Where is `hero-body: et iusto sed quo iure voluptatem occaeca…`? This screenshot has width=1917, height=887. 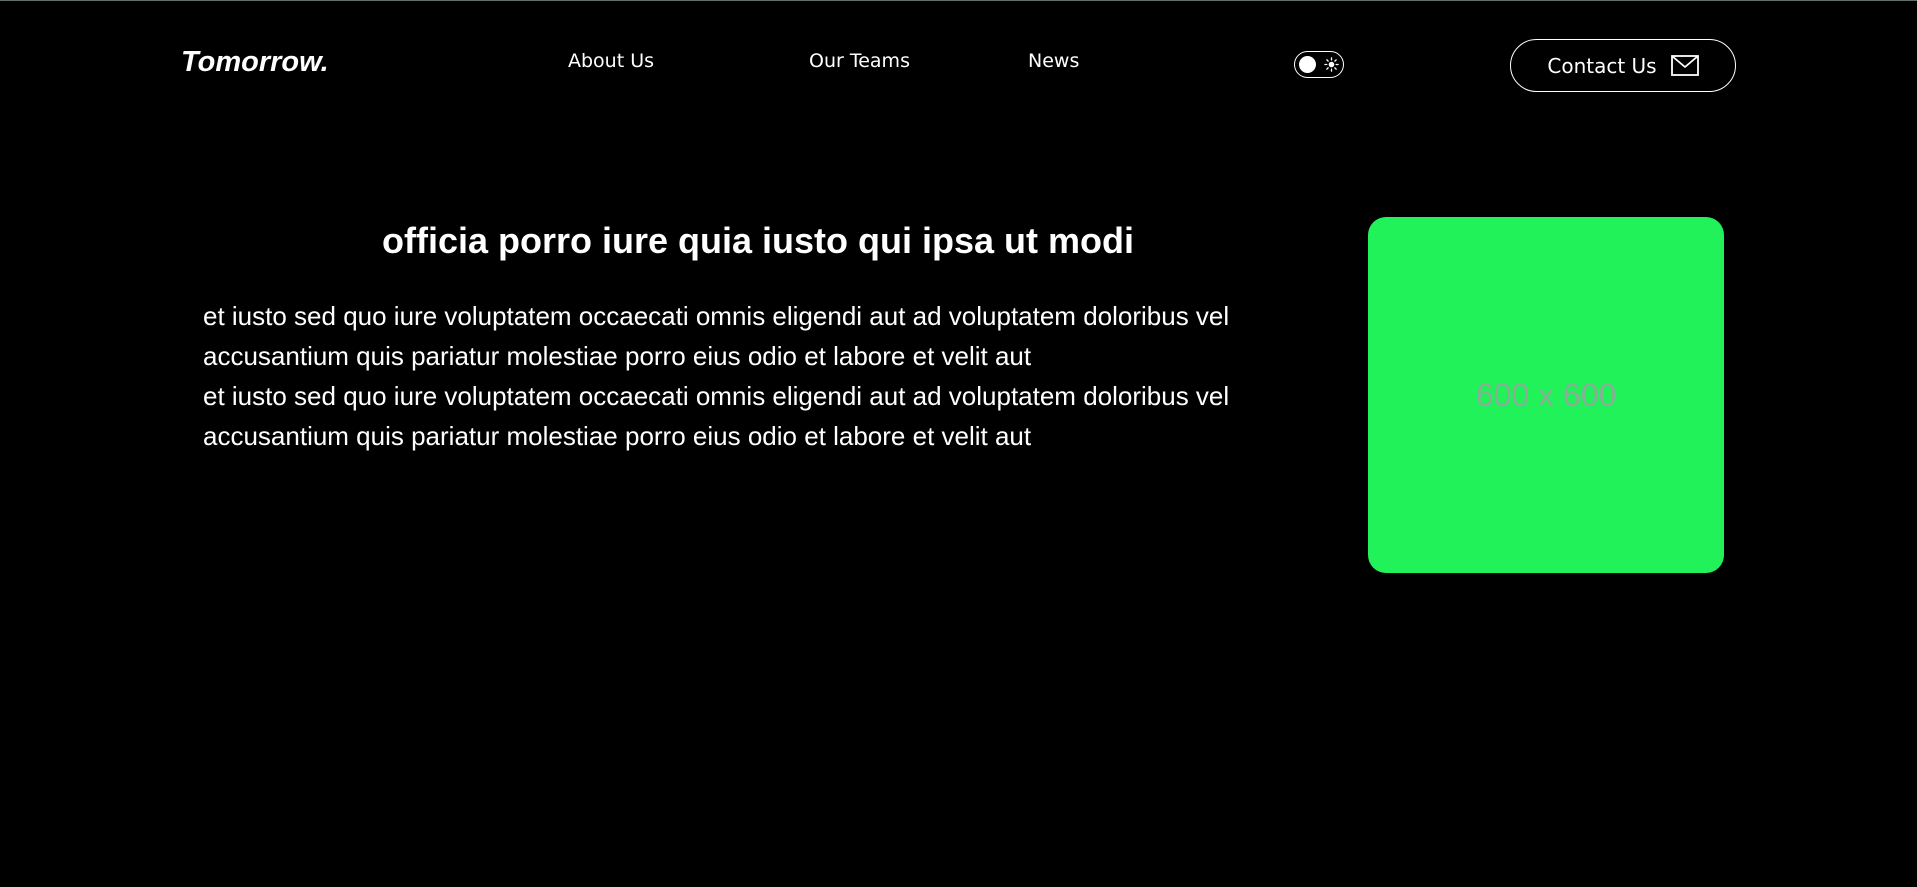
hero-body: et iusto sed quo iure voluptatem occaeca… is located at coordinates (753, 376).